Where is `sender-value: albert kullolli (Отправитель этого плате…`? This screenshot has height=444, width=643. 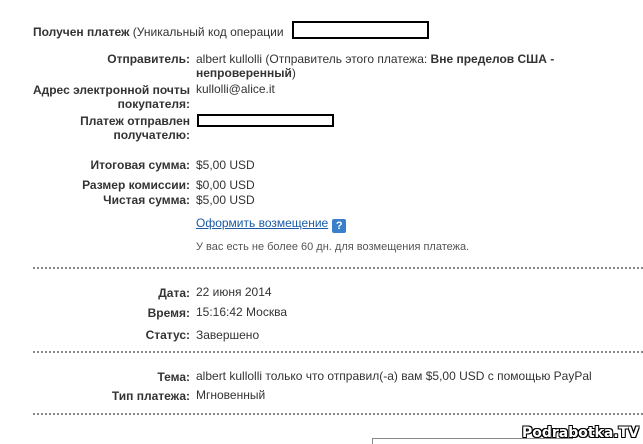 sender-value: albert kullolli (Отправитель этого плате… is located at coordinates (375, 59).